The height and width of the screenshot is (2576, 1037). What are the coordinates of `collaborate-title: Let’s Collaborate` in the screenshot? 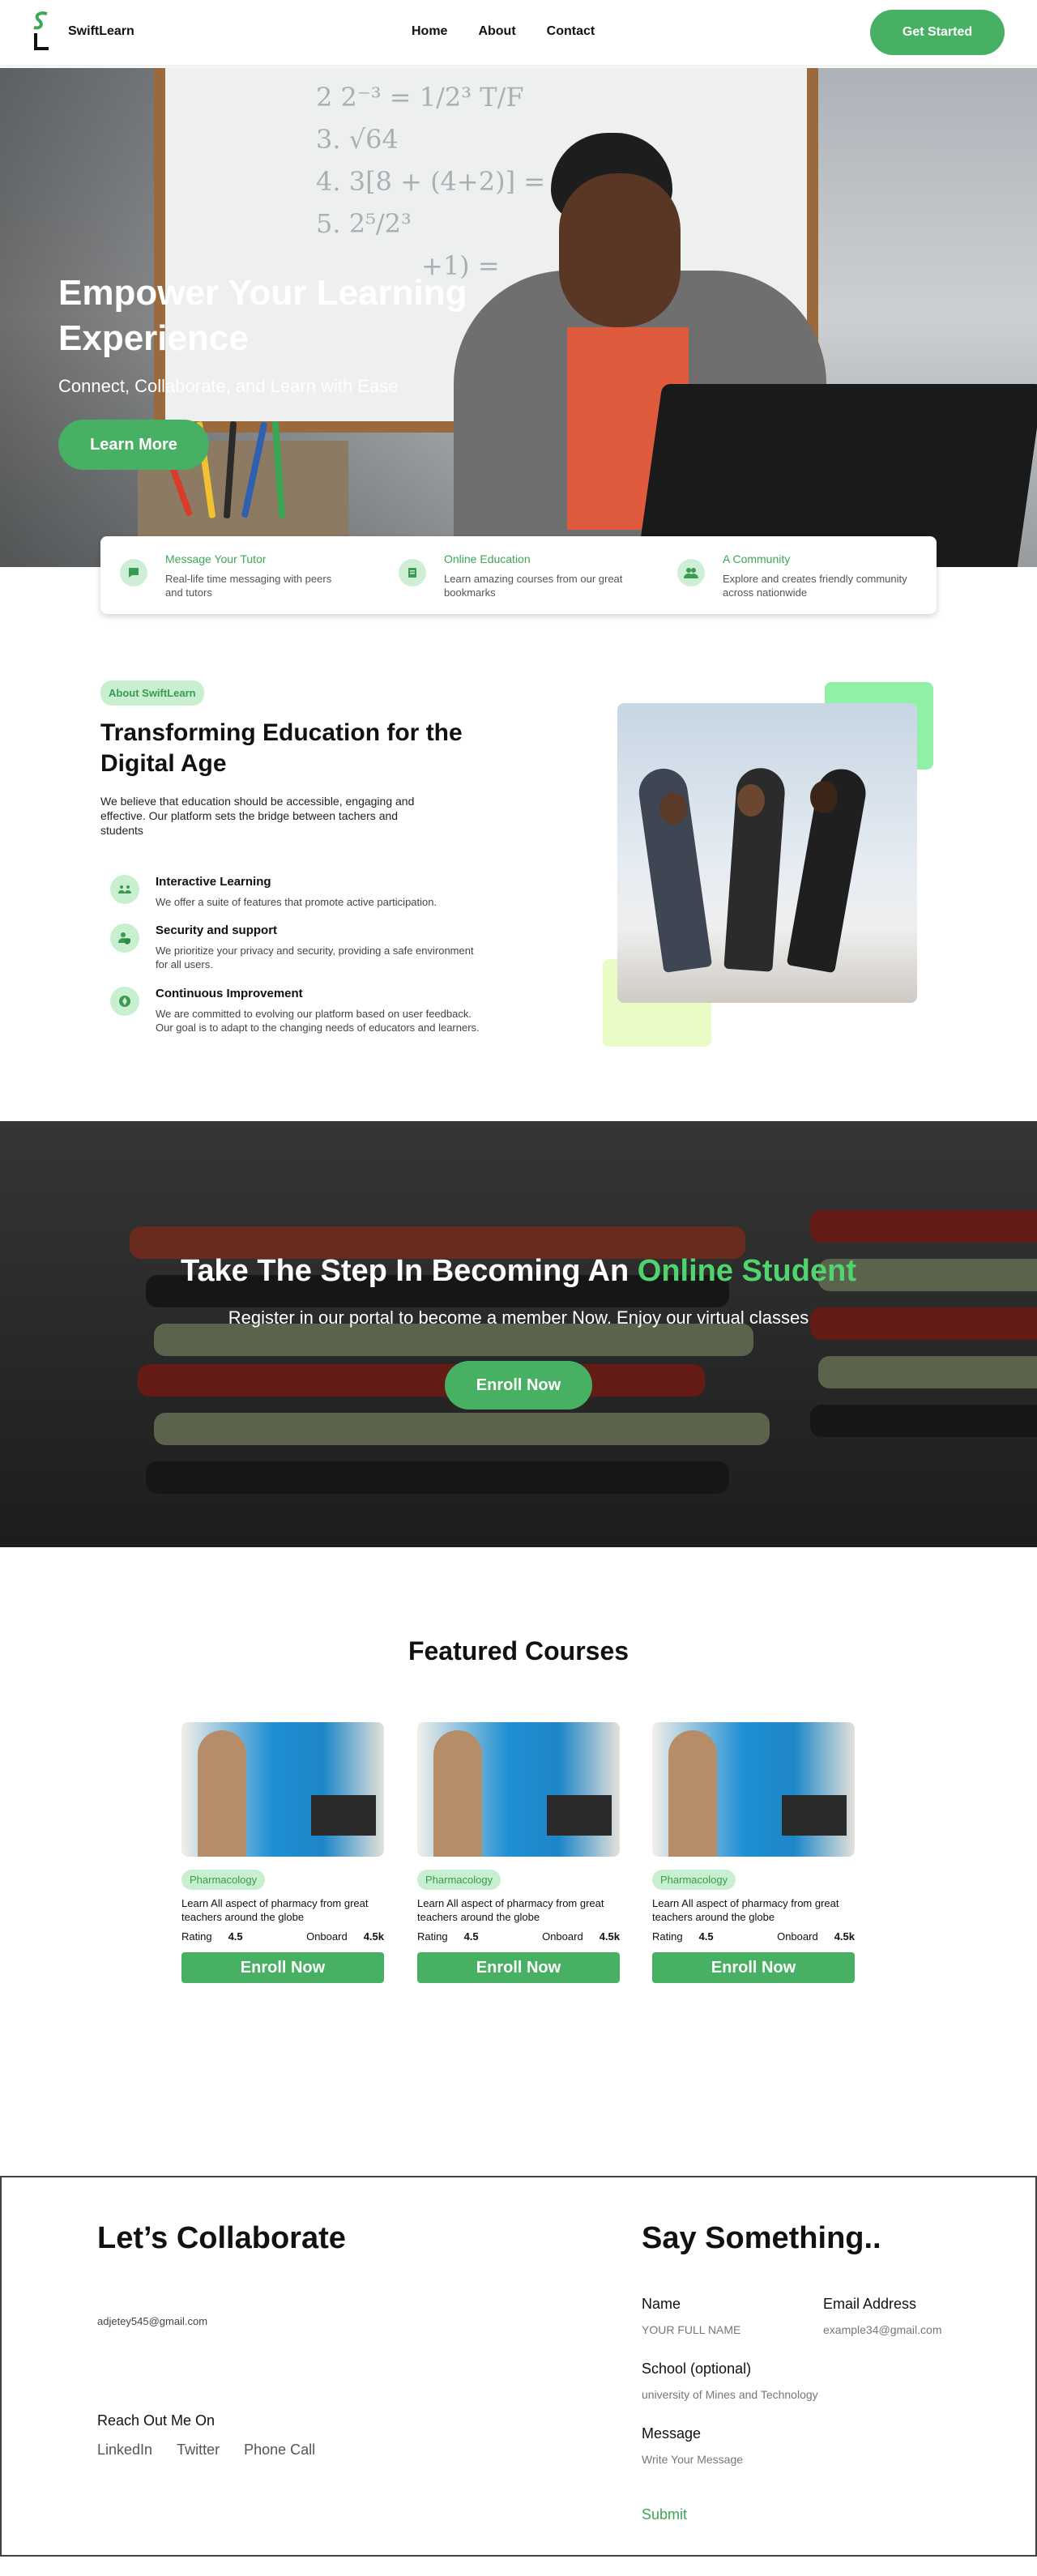 It's located at (221, 2238).